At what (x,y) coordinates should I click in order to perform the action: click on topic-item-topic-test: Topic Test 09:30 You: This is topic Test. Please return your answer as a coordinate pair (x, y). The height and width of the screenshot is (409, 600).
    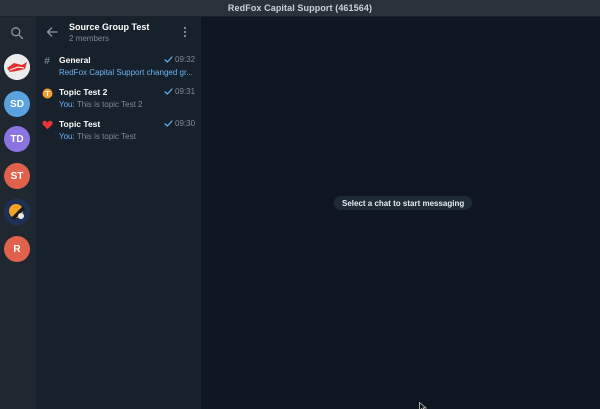
    Looking at the image, I should click on (118, 132).